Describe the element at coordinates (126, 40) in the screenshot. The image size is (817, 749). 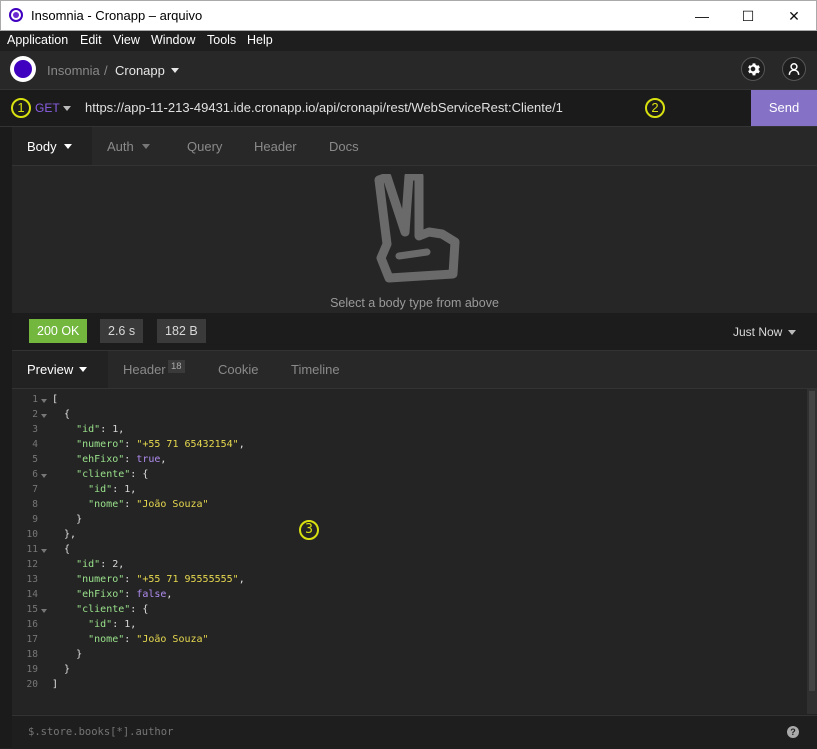
I see `menu-view: View` at that location.